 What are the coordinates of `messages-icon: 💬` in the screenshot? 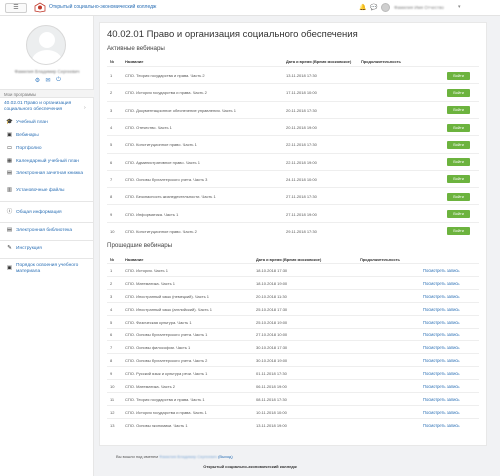 It's located at (373, 7).